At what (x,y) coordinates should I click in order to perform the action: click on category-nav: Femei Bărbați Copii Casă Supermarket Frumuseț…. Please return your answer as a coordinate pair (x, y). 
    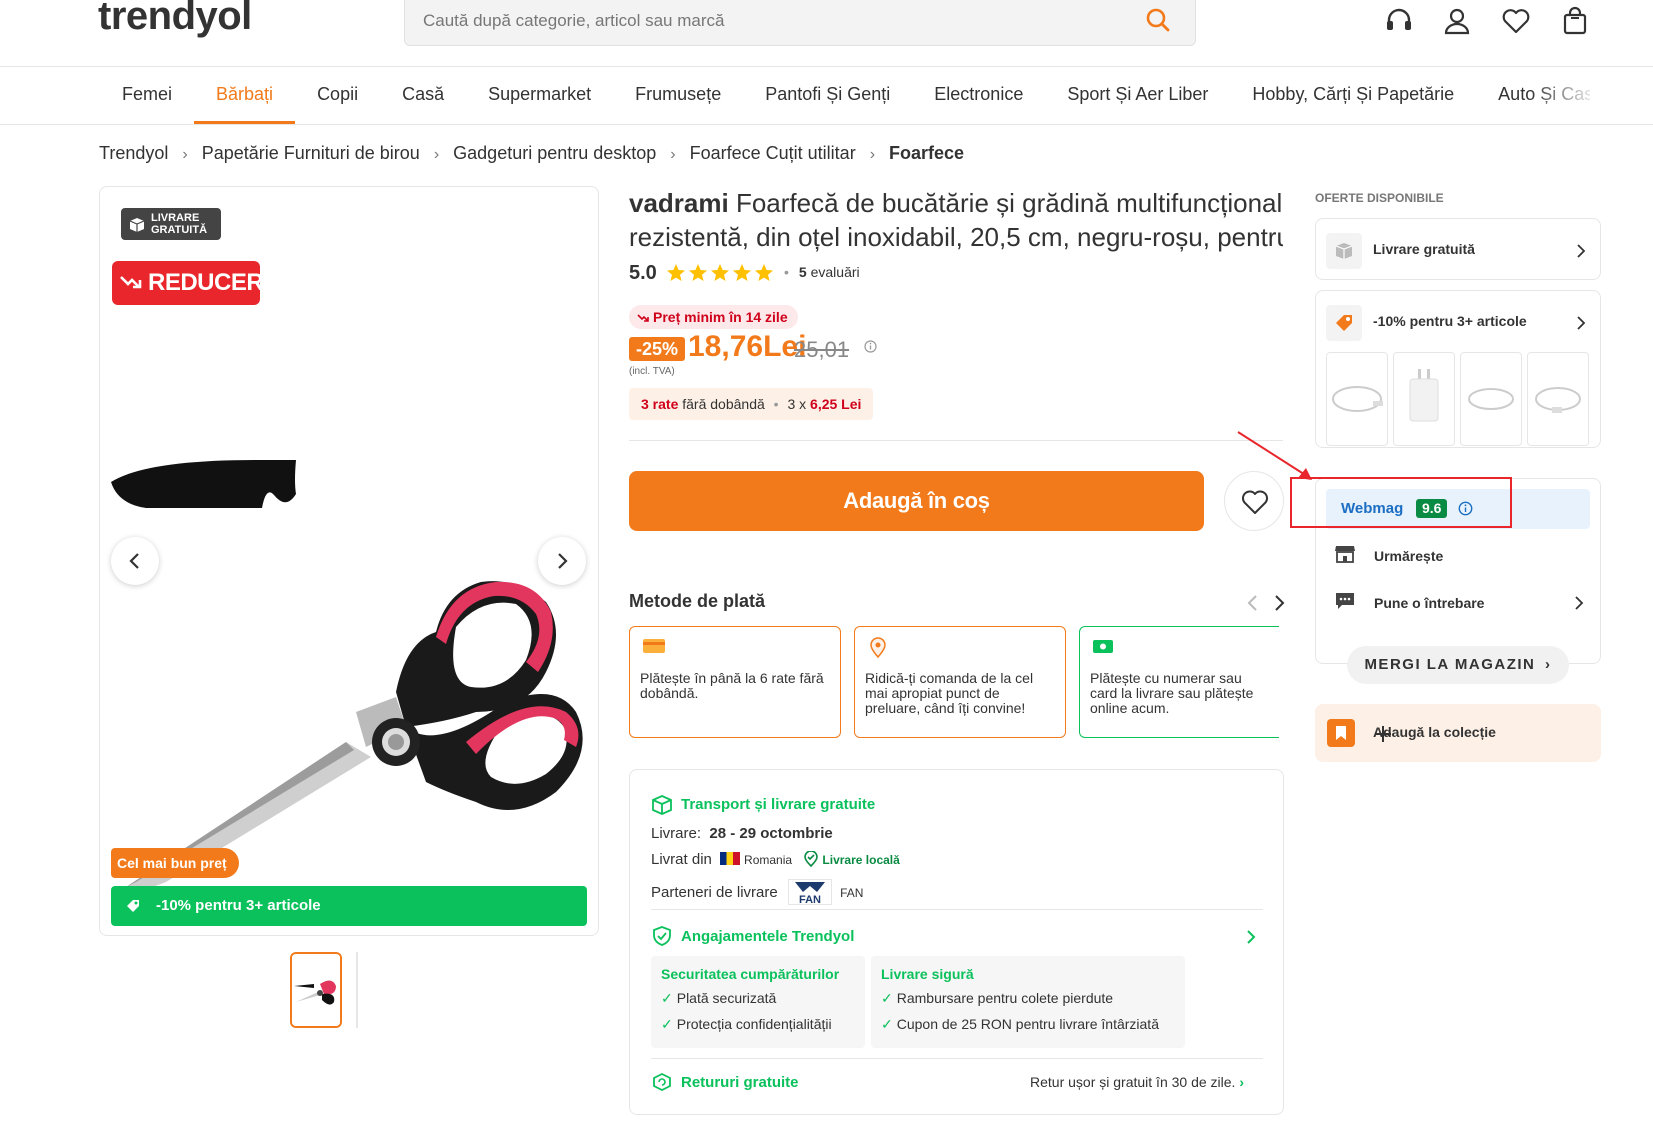
    Looking at the image, I should click on (845, 96).